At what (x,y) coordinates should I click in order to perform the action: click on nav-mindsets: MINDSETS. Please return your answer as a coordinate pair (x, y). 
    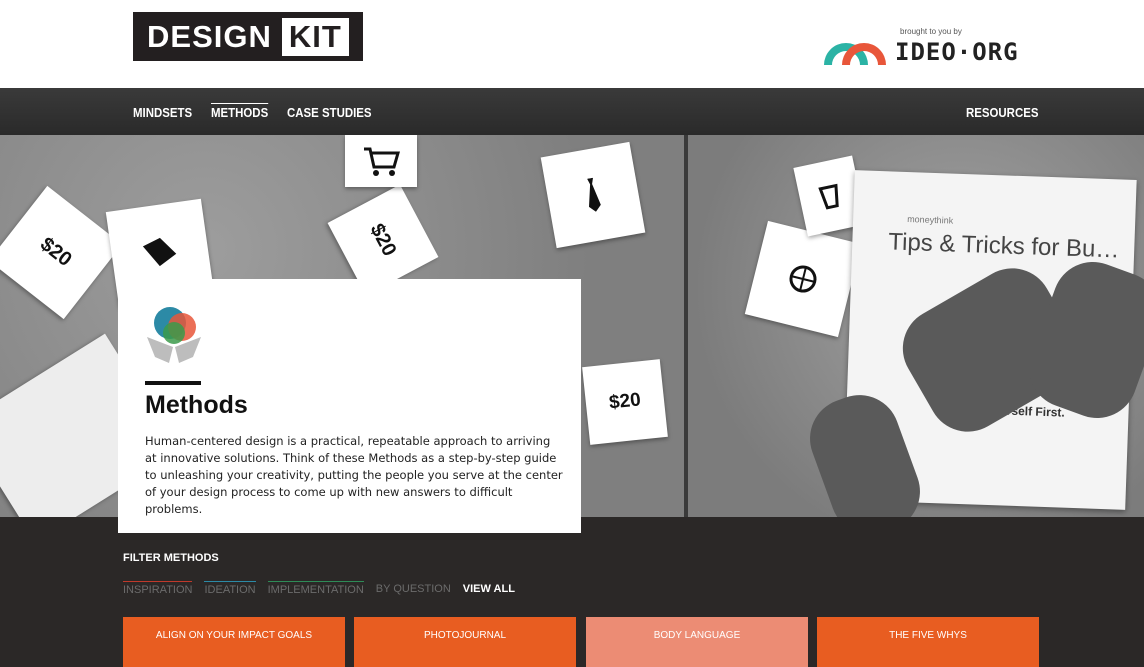
    Looking at the image, I should click on (162, 112).